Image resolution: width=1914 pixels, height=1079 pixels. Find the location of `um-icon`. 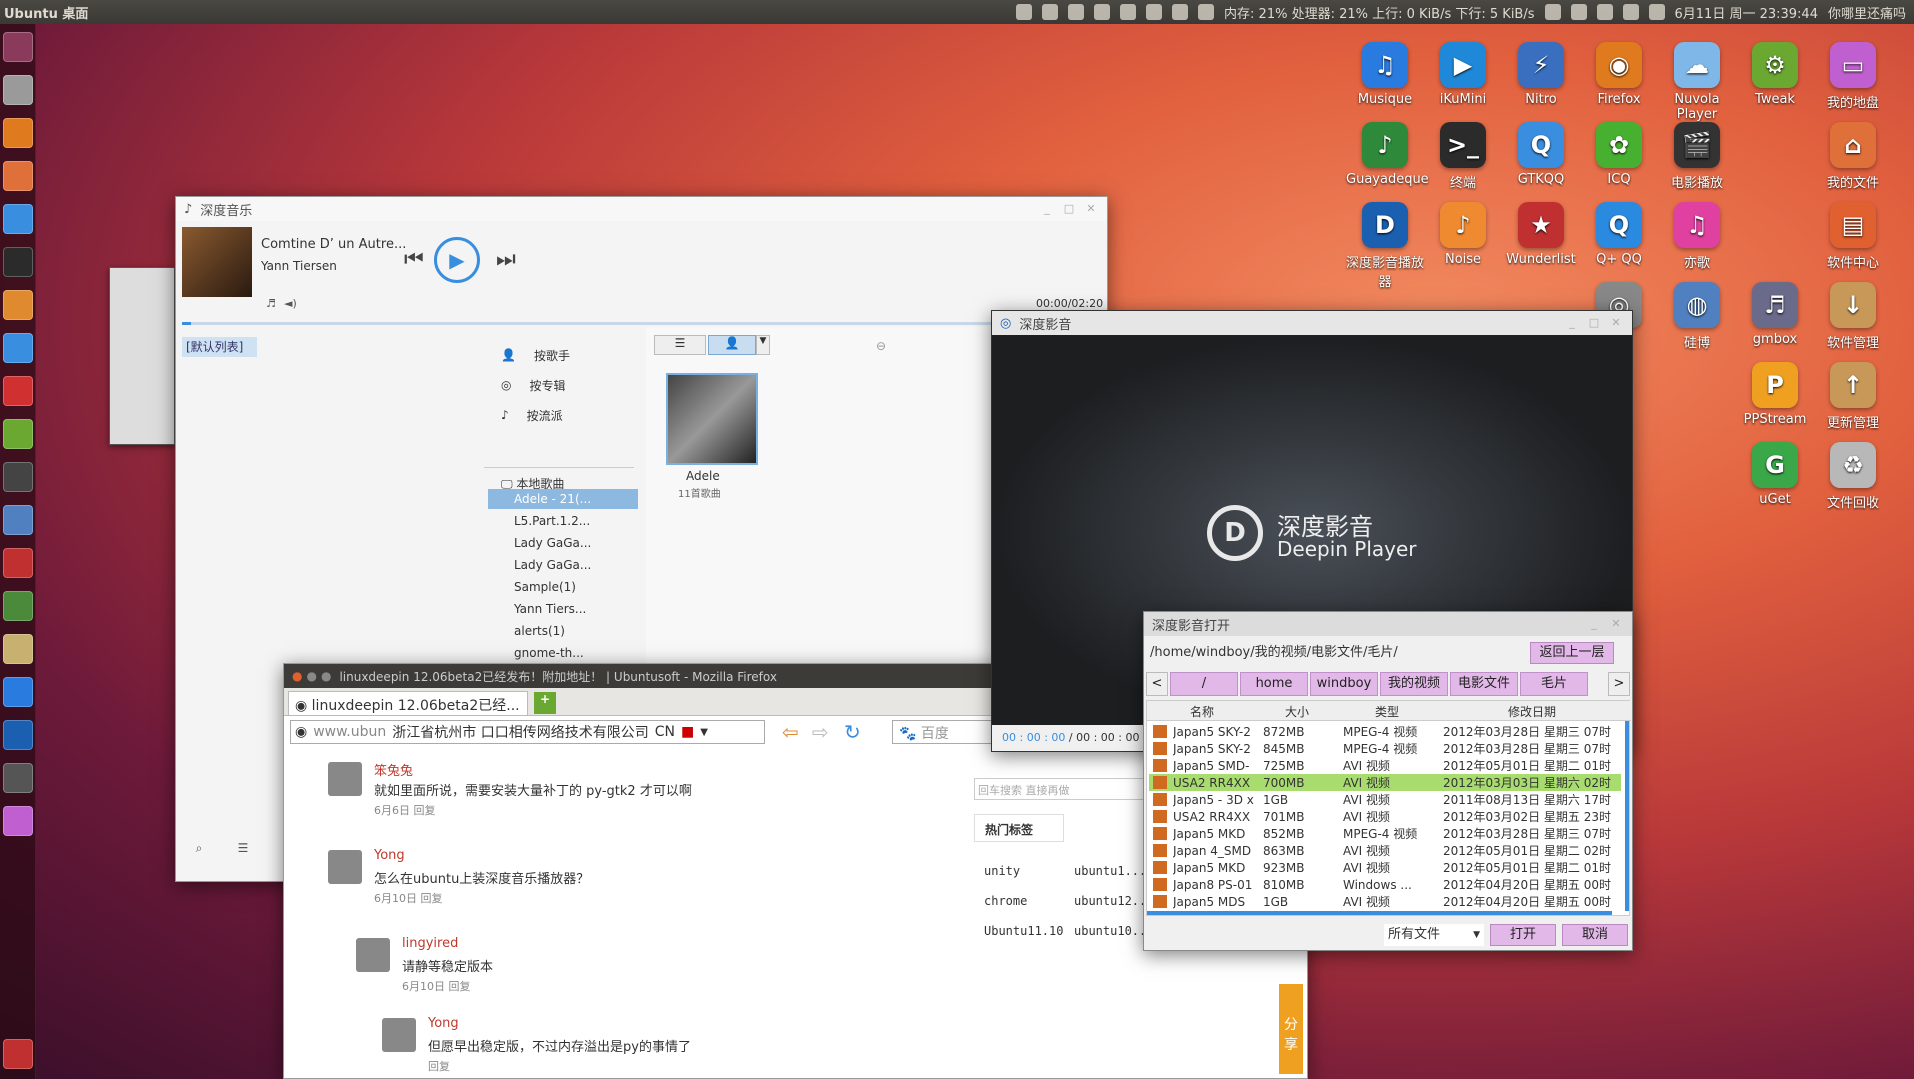

um-icon is located at coordinates (18, 606).